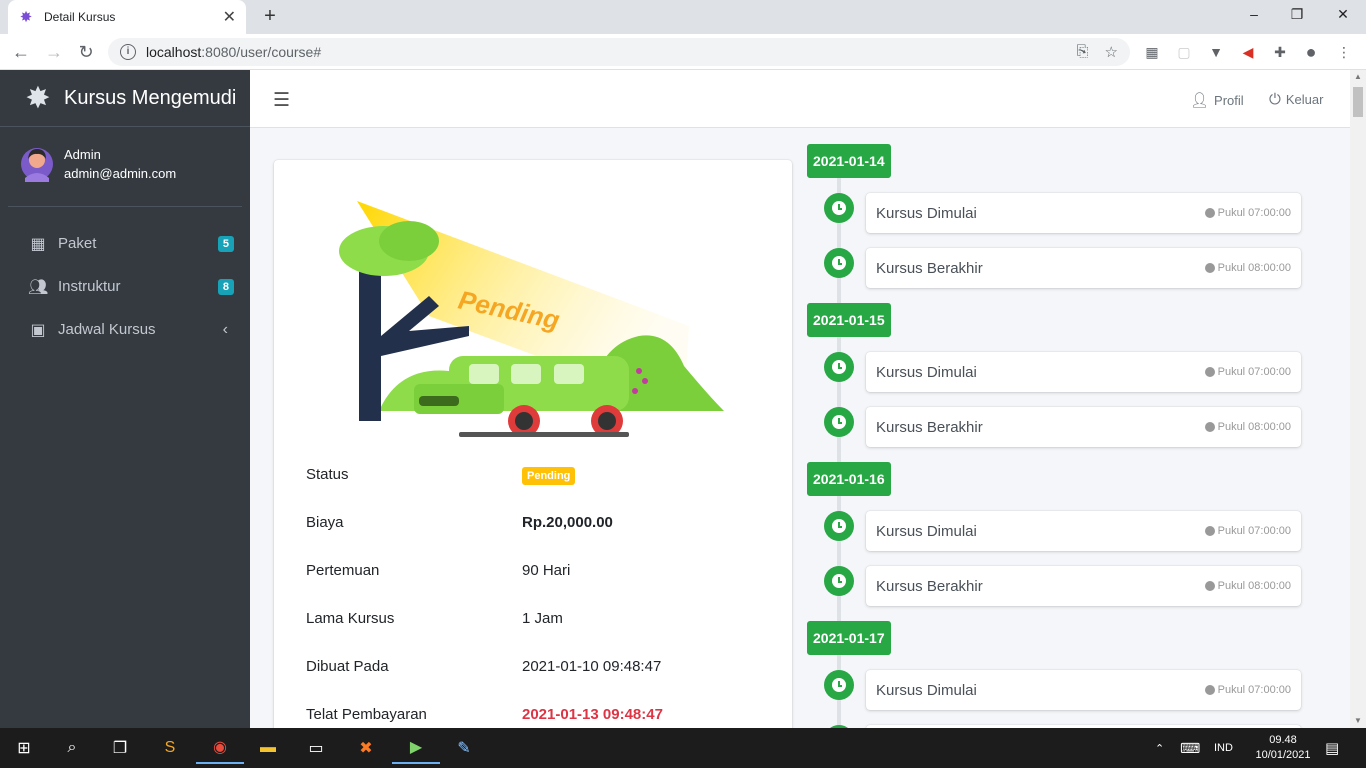  Describe the element at coordinates (316, 748) in the screenshot. I see `terminal-icon: ▭` at that location.